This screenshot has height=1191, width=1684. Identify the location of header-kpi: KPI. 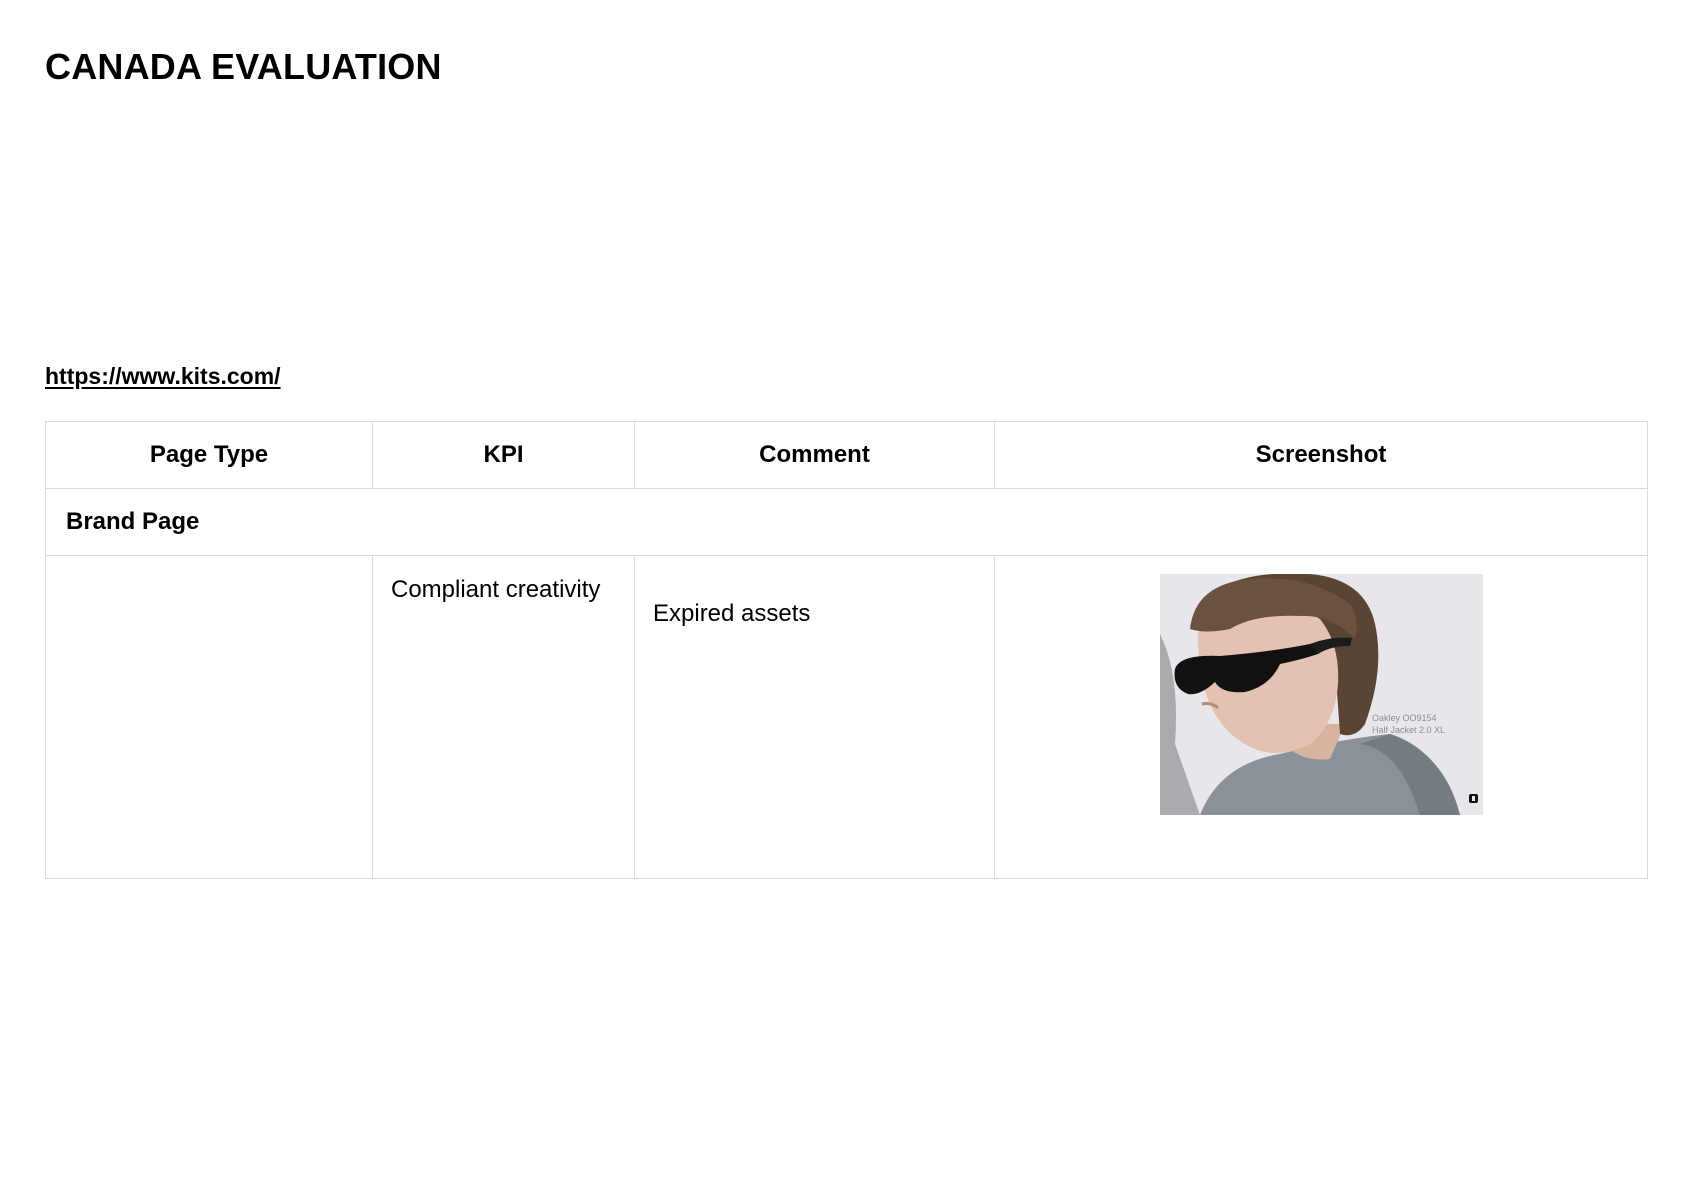
(503, 455).